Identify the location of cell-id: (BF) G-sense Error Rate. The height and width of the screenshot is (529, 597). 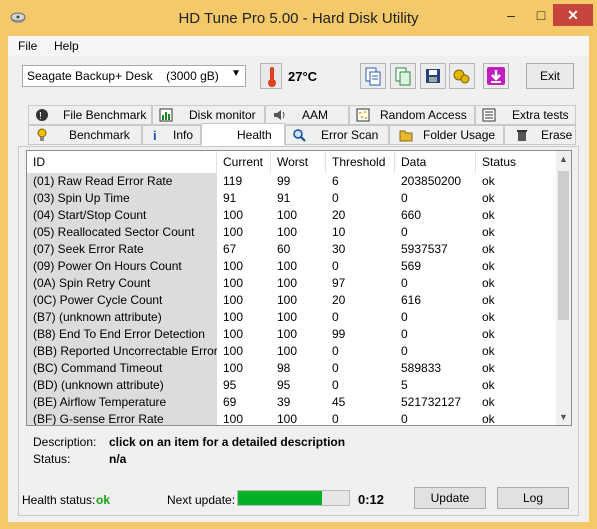
(122, 418).